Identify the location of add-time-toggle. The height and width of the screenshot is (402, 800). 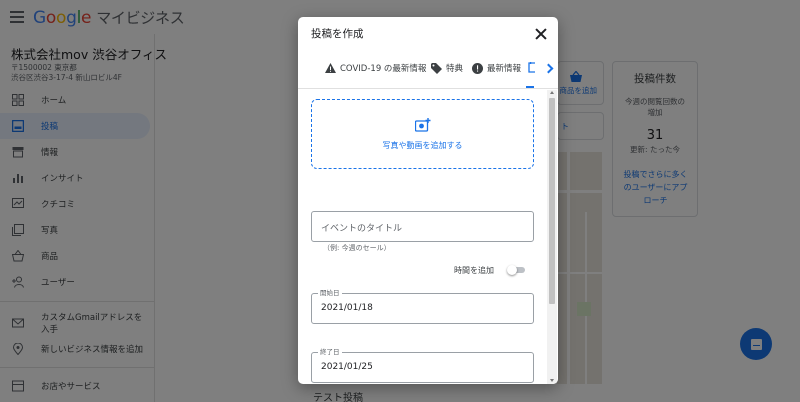
(516, 270).